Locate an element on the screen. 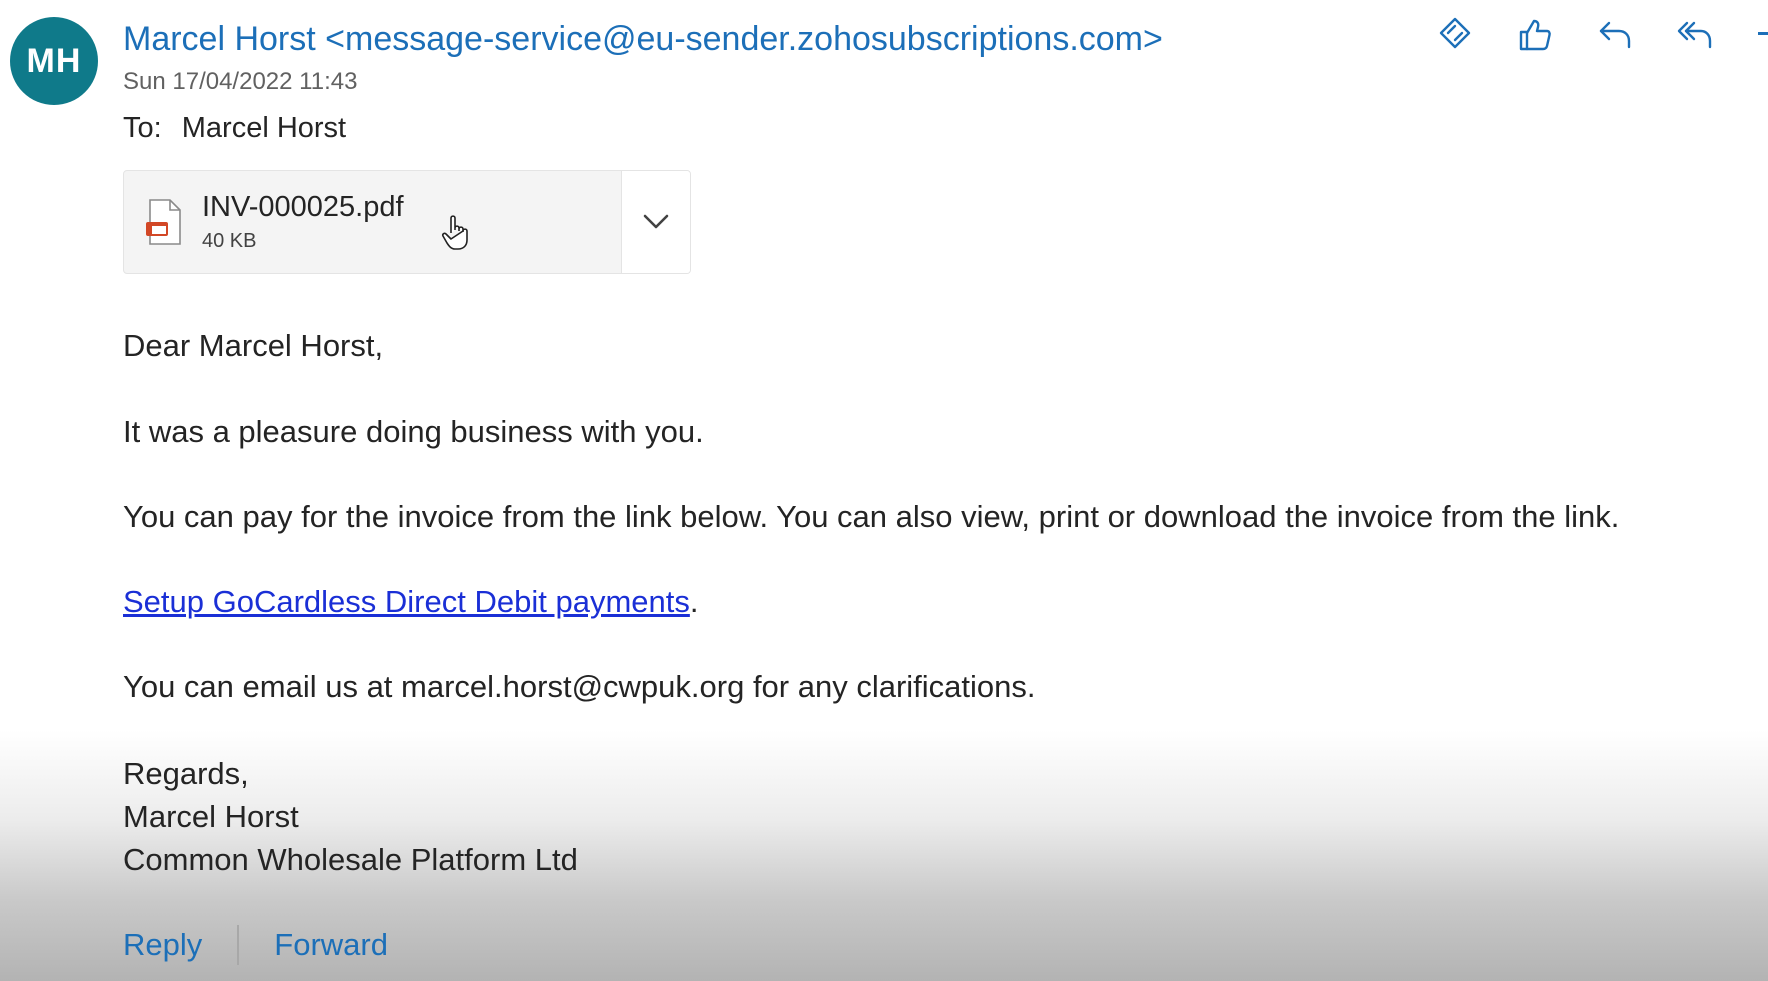  footer-divider is located at coordinates (238, 945).